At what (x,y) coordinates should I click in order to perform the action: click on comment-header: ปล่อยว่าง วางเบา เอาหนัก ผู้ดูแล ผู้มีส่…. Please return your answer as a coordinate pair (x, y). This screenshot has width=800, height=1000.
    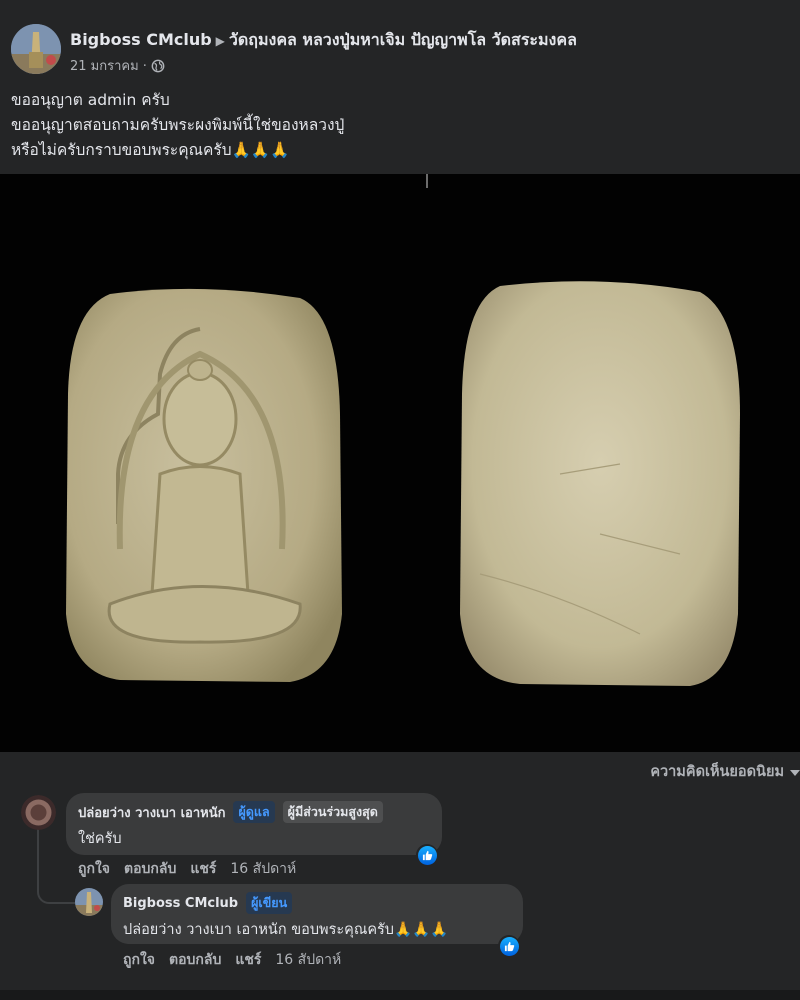
    Looking at the image, I should click on (254, 812).